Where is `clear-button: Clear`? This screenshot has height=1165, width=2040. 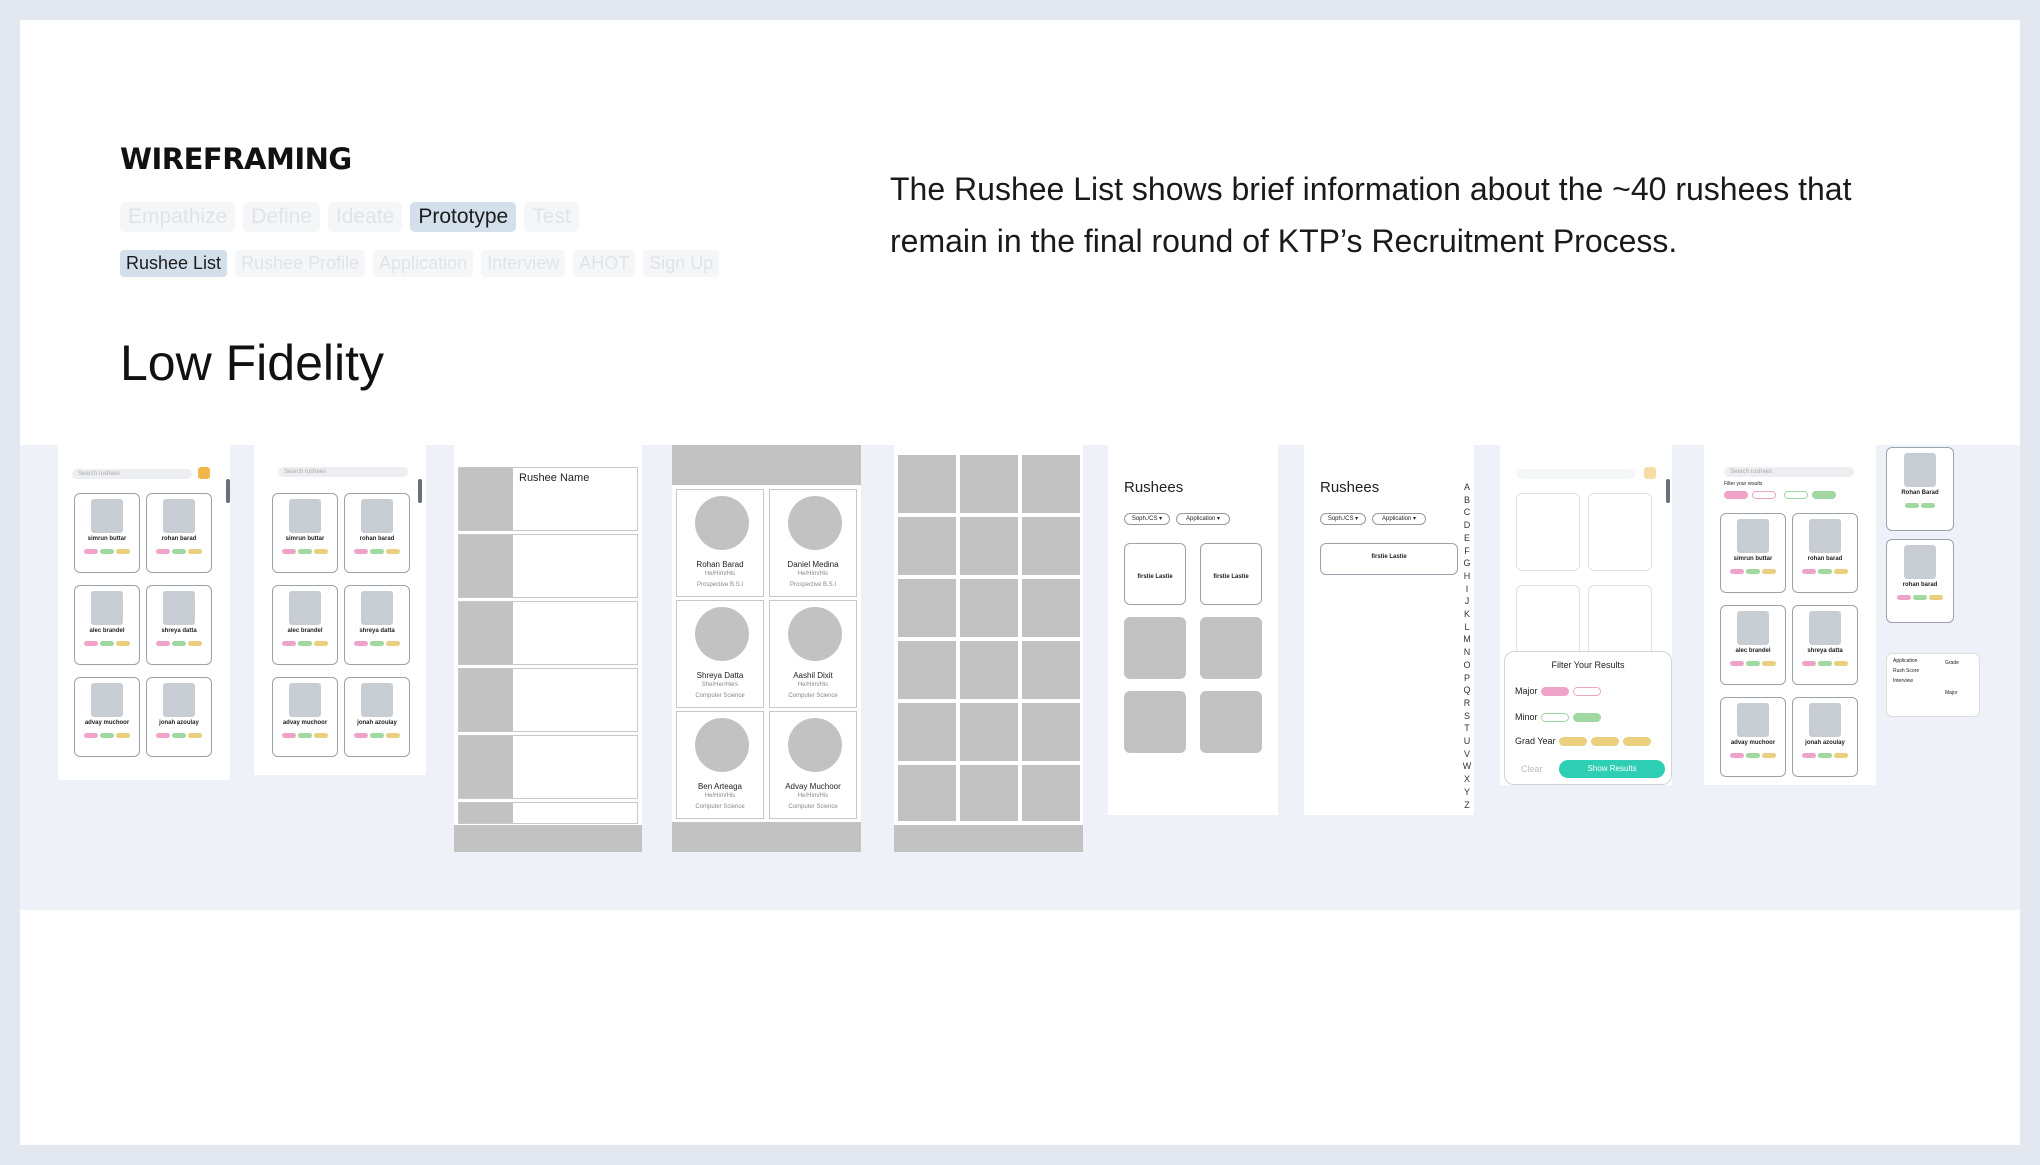
clear-button: Clear is located at coordinates (1532, 769).